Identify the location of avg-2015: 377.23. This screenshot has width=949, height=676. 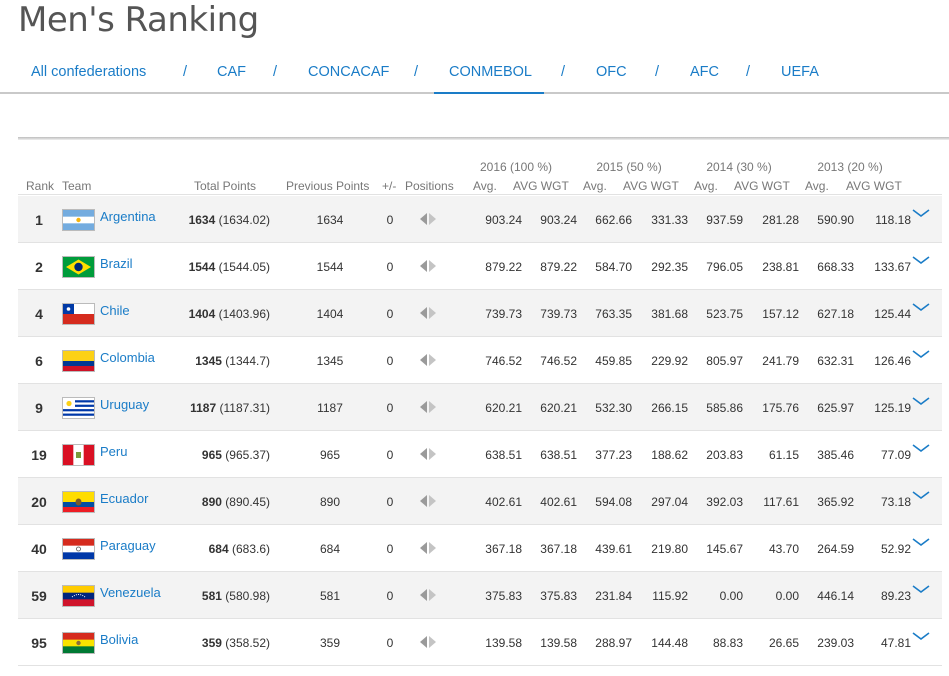
(613, 455).